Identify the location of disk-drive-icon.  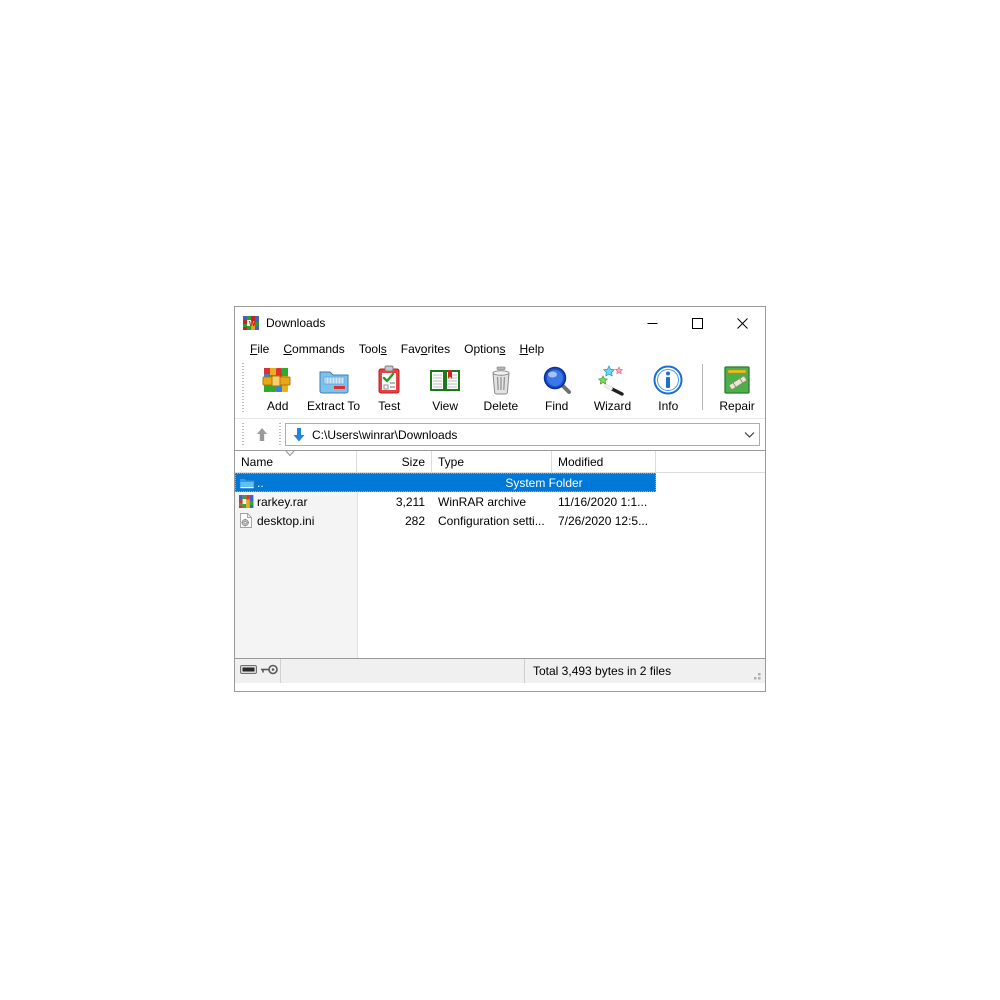
(248, 671).